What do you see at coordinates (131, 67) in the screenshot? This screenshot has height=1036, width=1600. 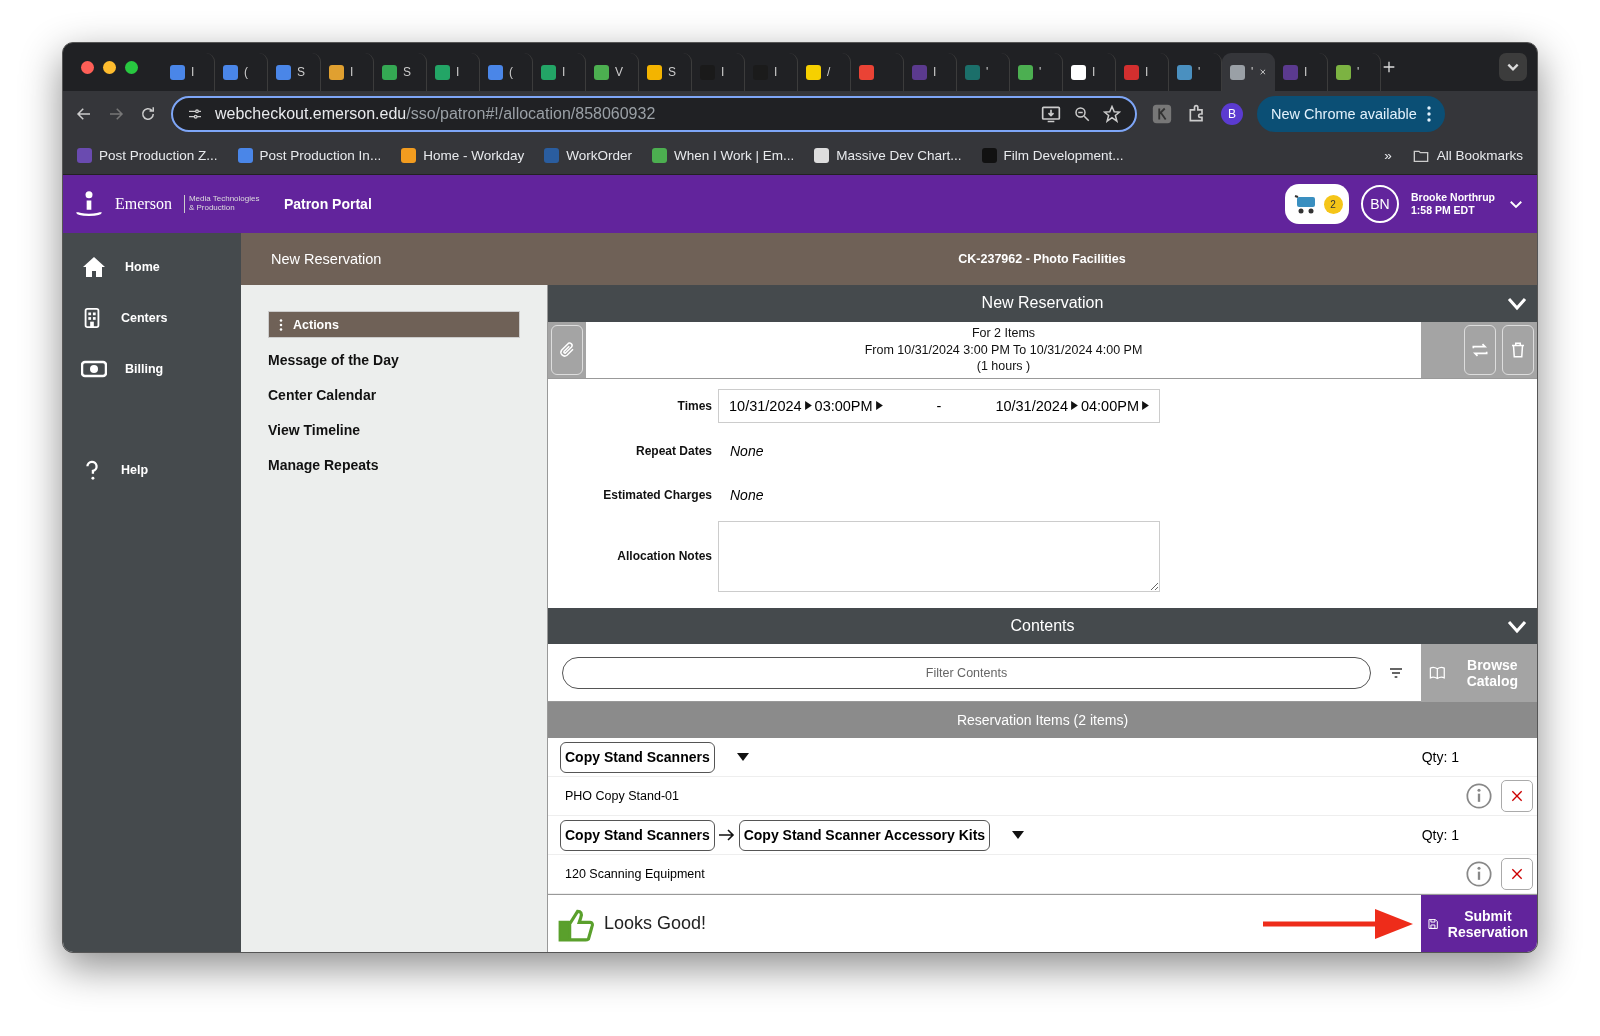 I see `maximize-window-button` at bounding box center [131, 67].